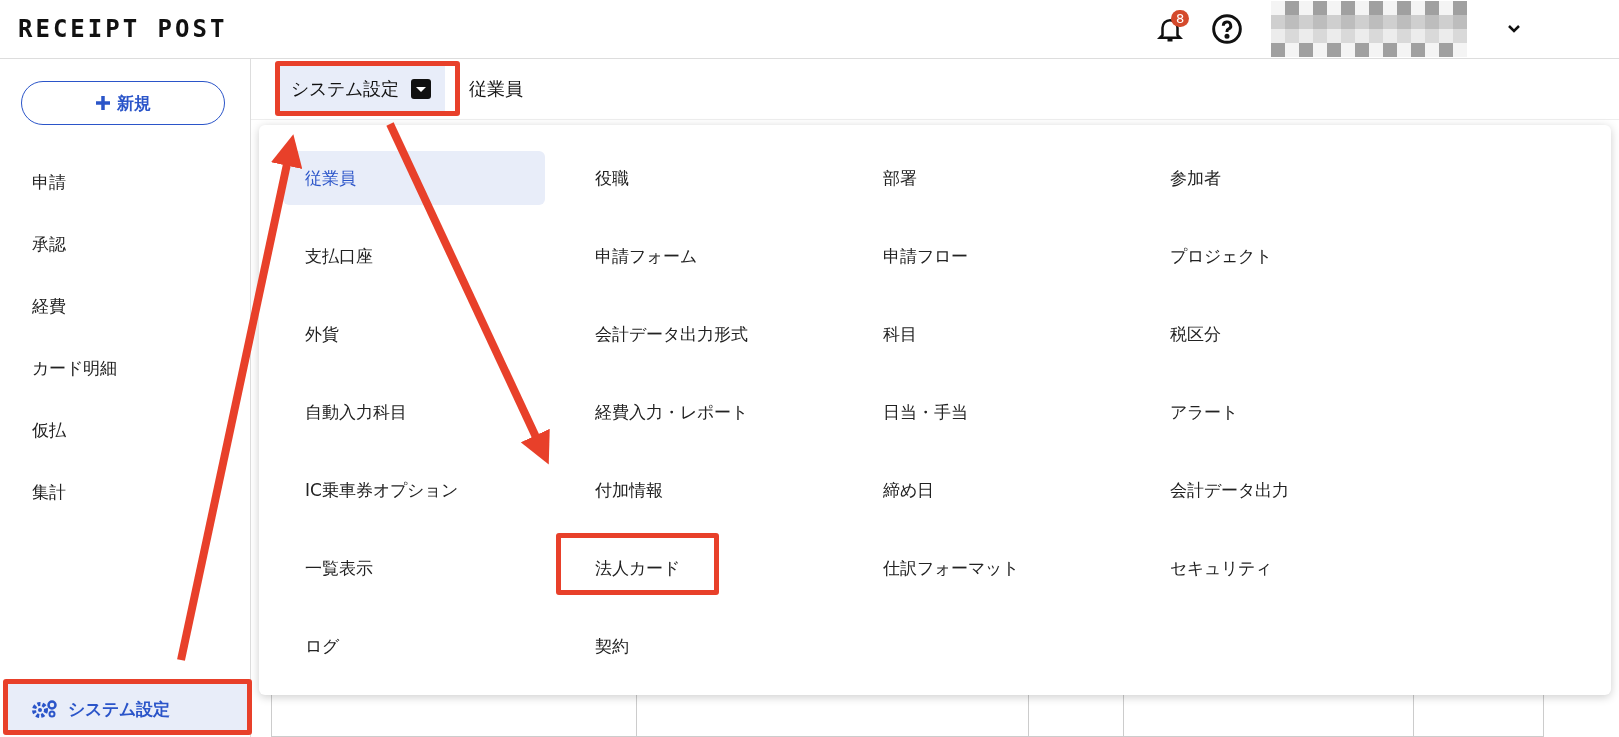 The image size is (1619, 737). What do you see at coordinates (1279, 412) in the screenshot?
I see `menu-item: アラート` at bounding box center [1279, 412].